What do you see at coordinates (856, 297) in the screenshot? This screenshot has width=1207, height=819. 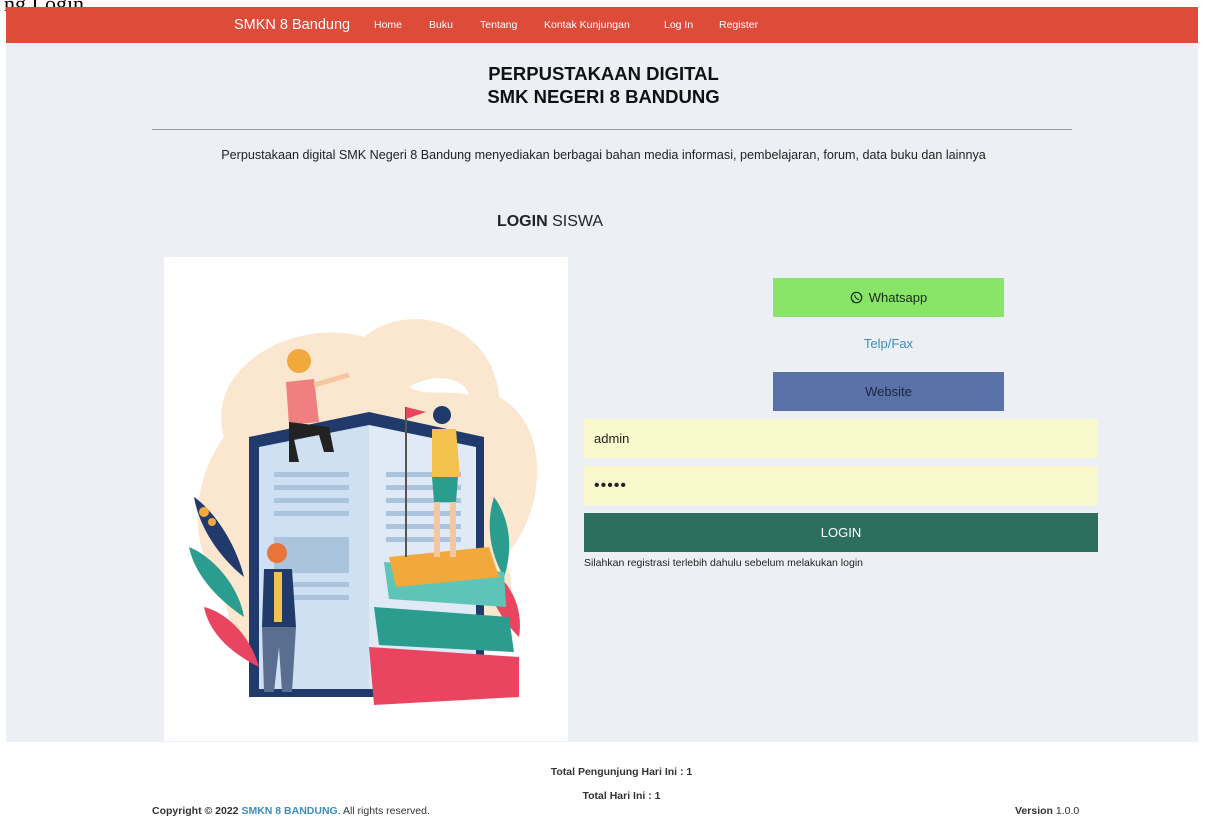 I see `whatsapp-icon` at bounding box center [856, 297].